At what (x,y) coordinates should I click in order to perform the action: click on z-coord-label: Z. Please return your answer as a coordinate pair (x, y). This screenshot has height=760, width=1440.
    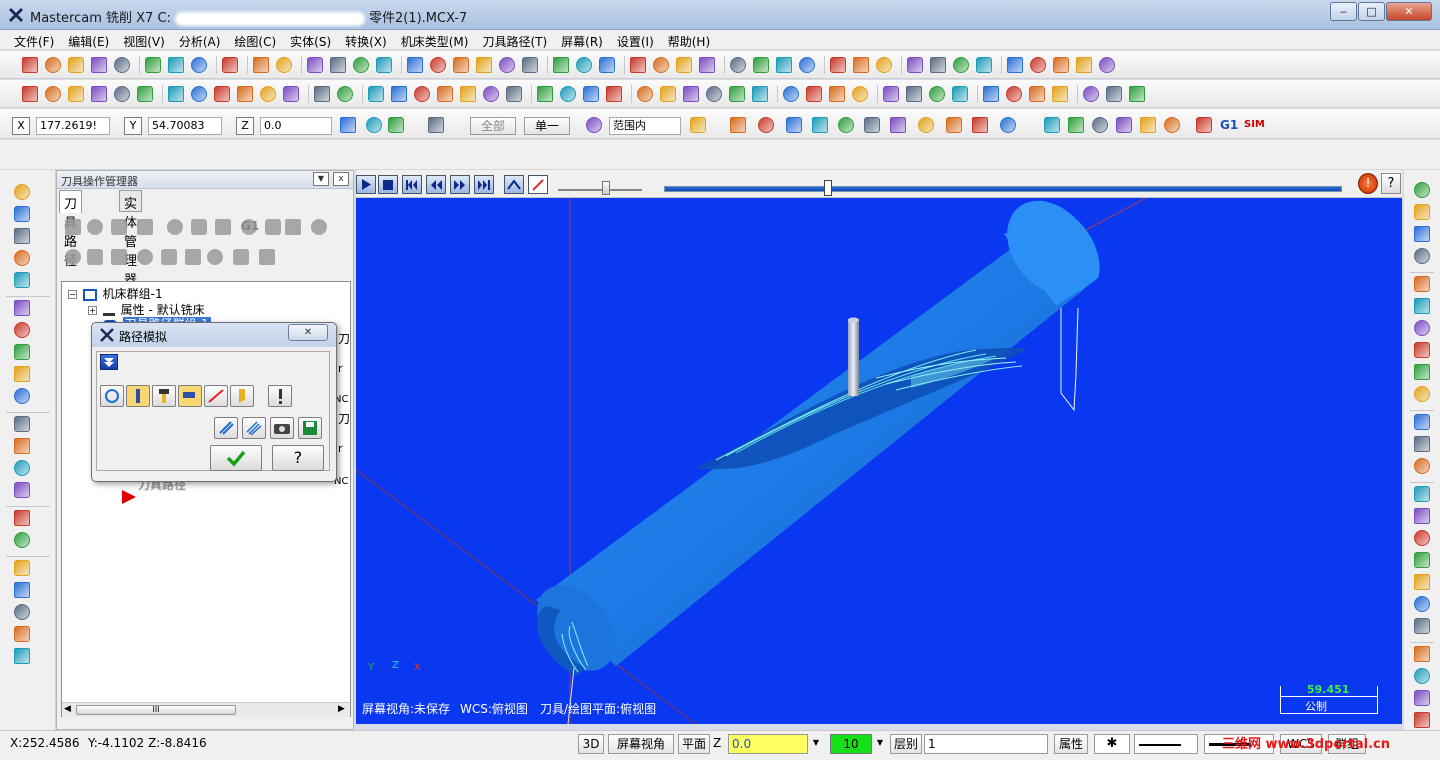
    Looking at the image, I should click on (245, 126).